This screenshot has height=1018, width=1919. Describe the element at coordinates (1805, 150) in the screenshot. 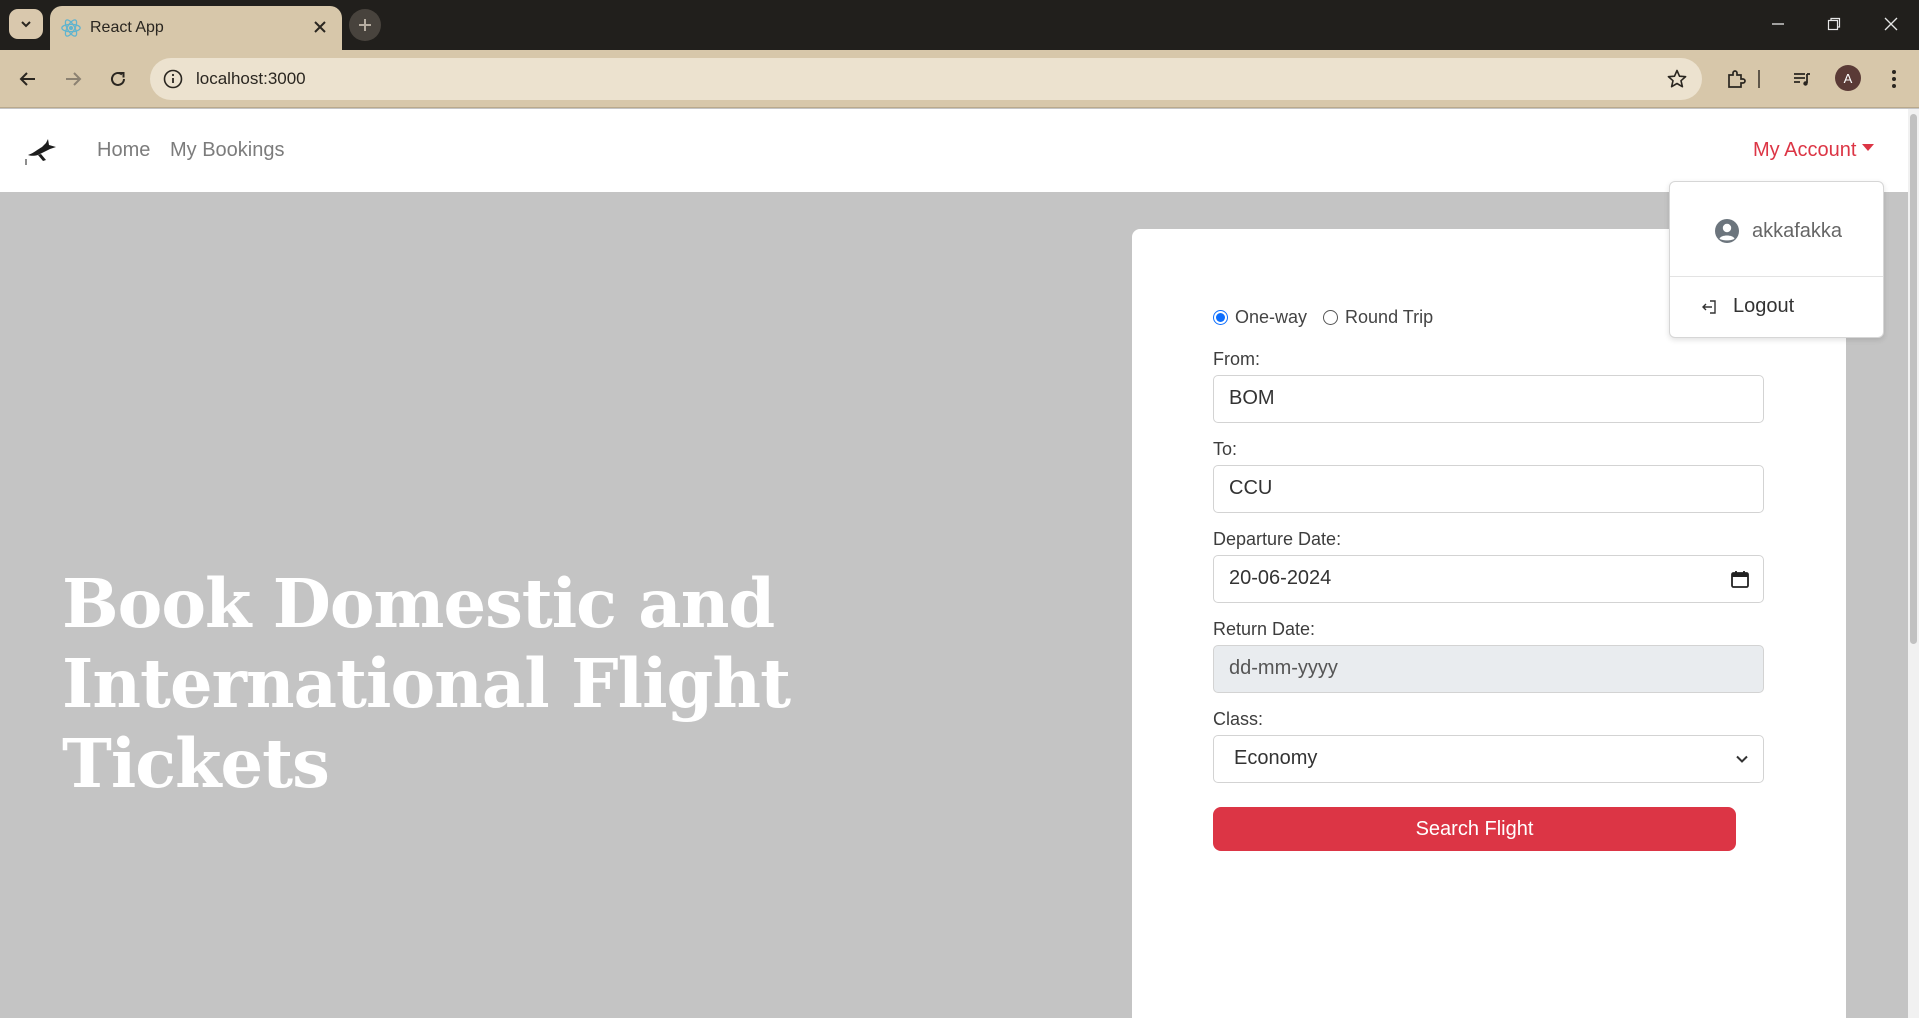

I see `my-account-label: My Account` at that location.